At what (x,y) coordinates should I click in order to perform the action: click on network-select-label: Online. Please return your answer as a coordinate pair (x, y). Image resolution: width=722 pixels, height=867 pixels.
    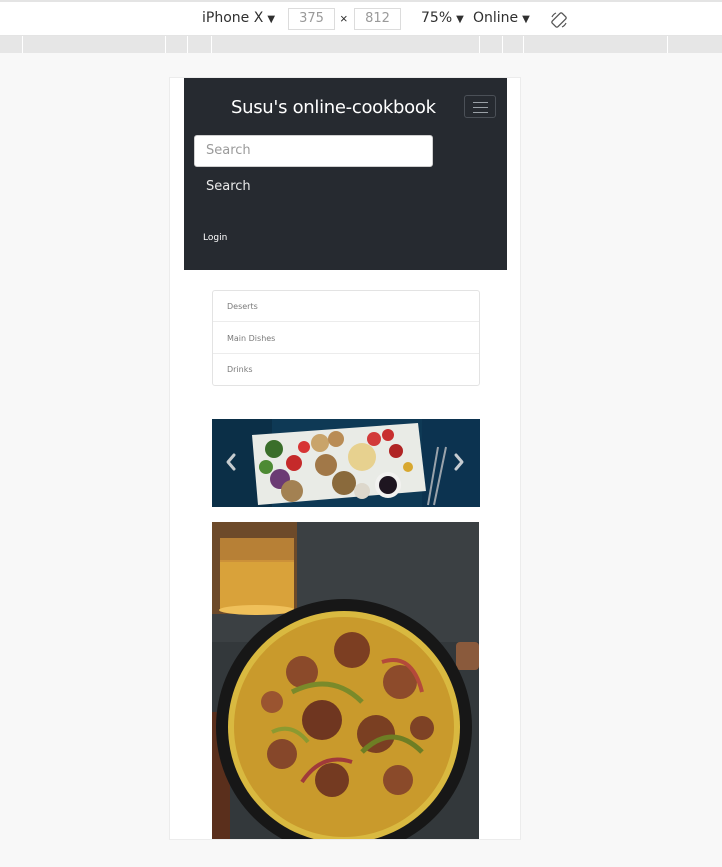
    Looking at the image, I should click on (496, 18).